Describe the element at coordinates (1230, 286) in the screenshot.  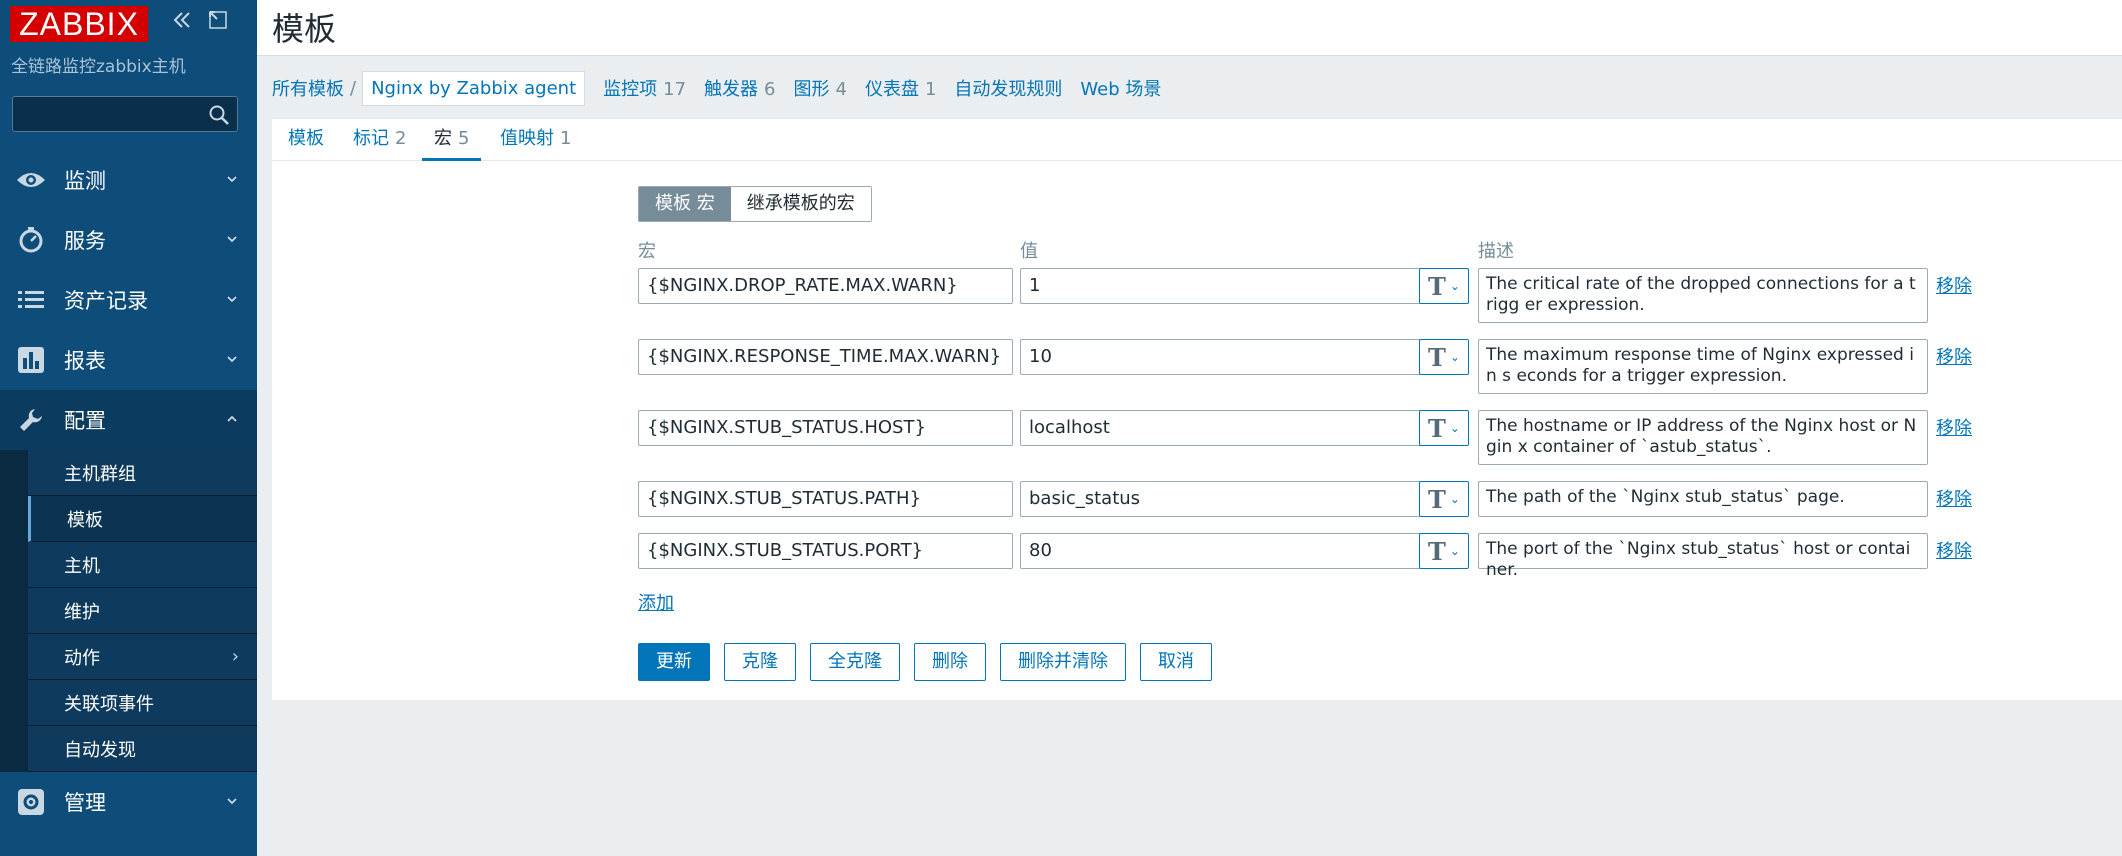
I see `macro-value-input: 1` at that location.